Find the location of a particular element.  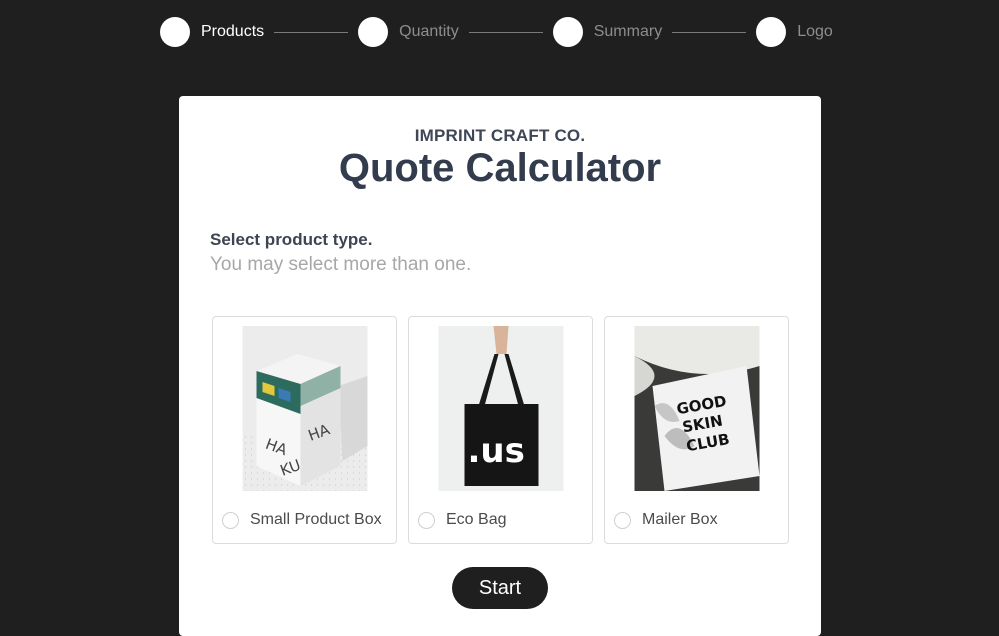

option-eco-bag: .us Eco Bag is located at coordinates (500, 430).